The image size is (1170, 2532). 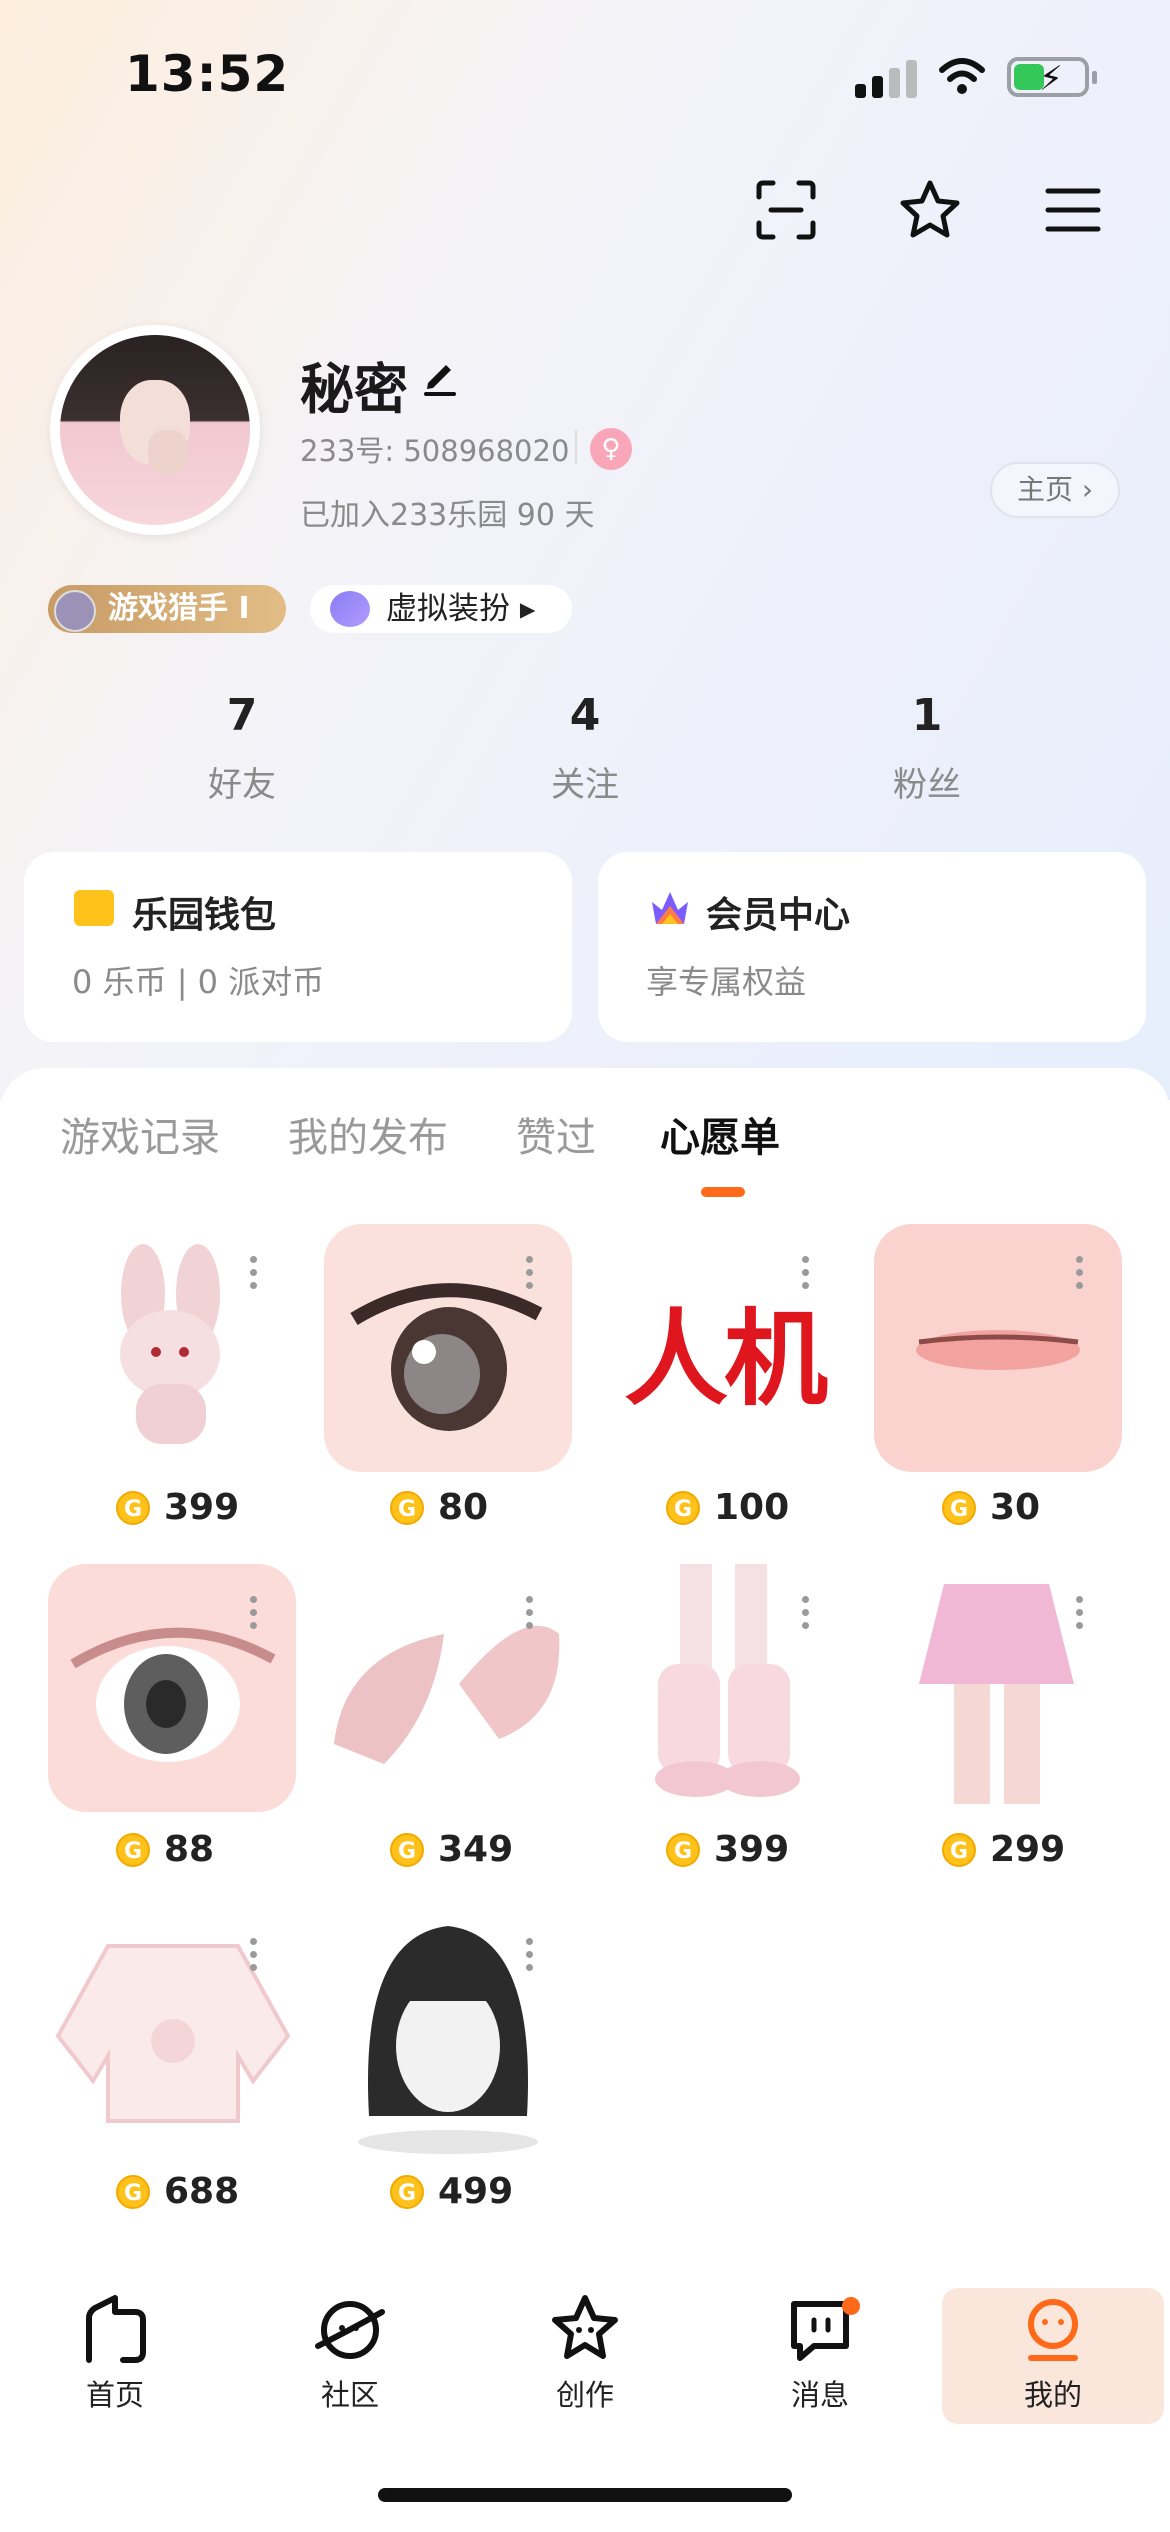 What do you see at coordinates (179, 608) in the screenshot?
I see `title-badge-label: 游戏猎手 I` at bounding box center [179, 608].